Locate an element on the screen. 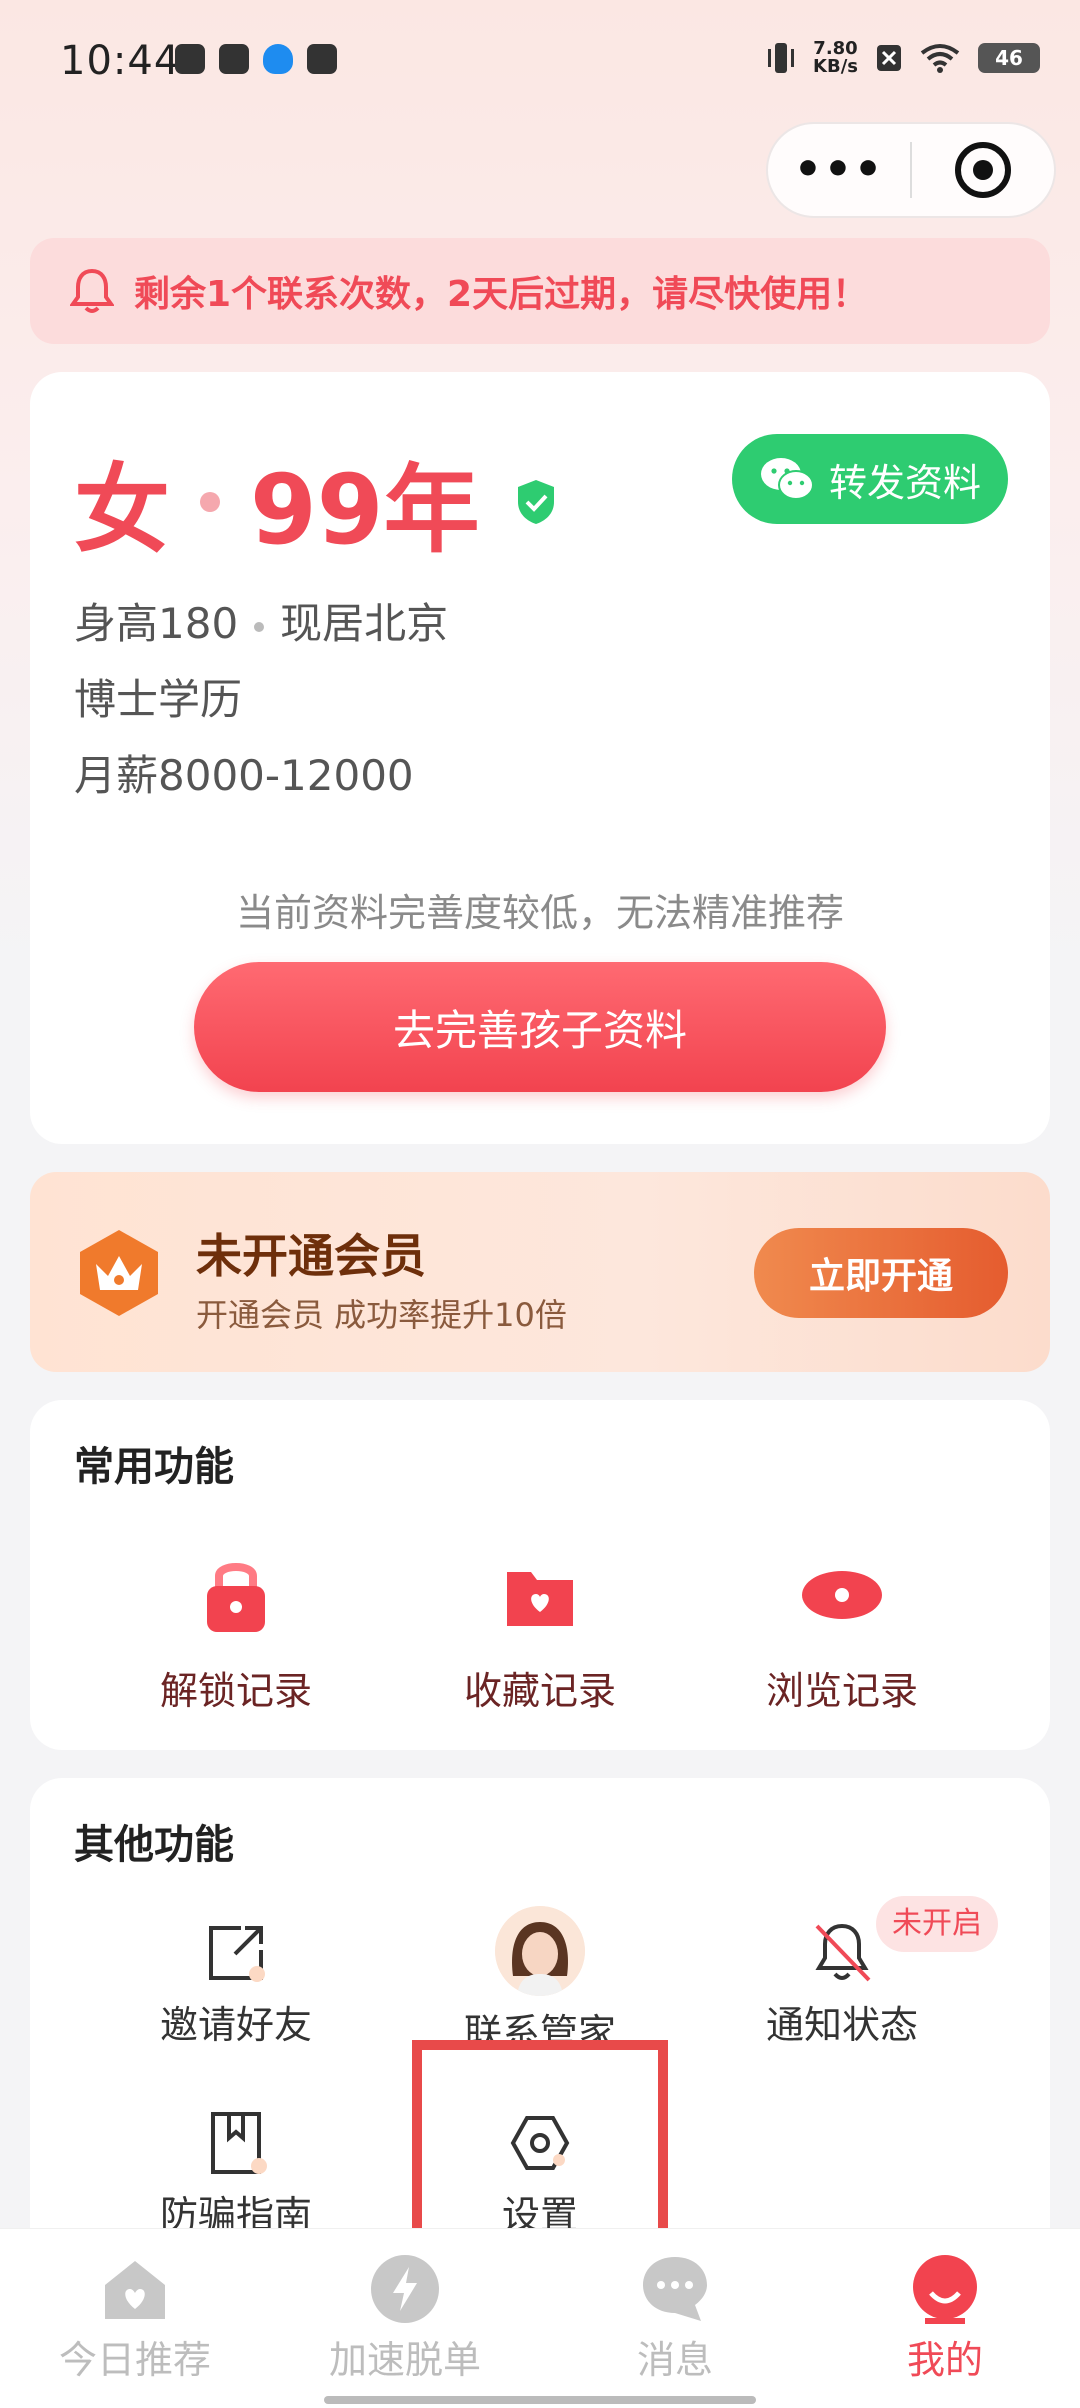 The image size is (1080, 2408). share-out-icon is located at coordinates (237, 1954).